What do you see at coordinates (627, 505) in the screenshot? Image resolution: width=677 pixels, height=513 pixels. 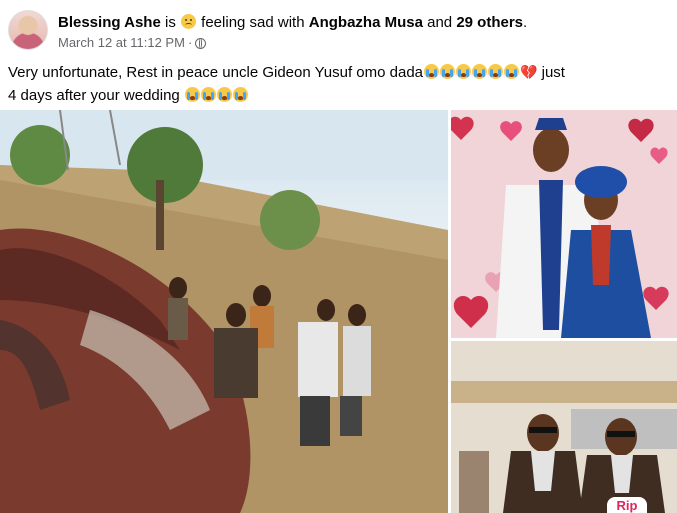 I see `rip-badge: Rip` at bounding box center [627, 505].